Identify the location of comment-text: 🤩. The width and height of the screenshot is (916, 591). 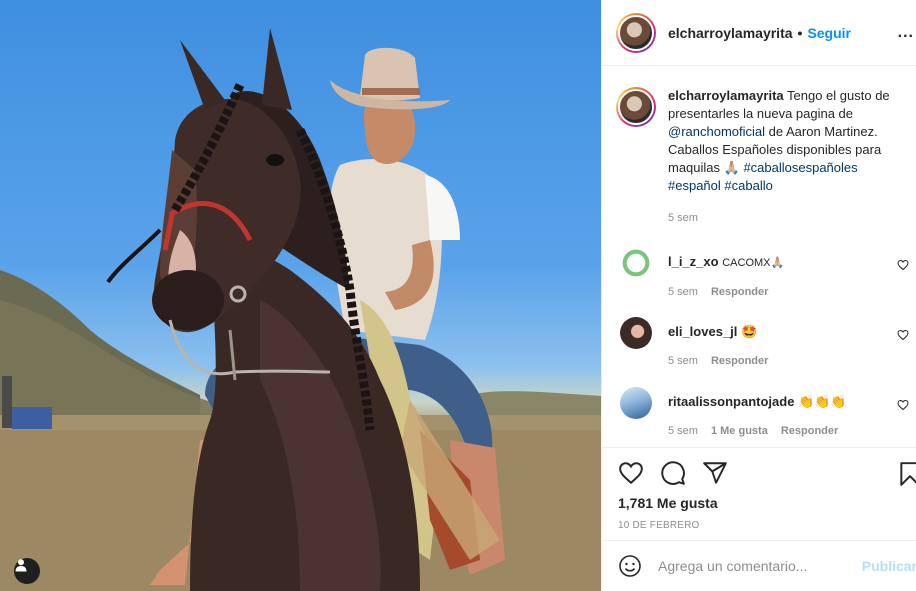
(749, 331).